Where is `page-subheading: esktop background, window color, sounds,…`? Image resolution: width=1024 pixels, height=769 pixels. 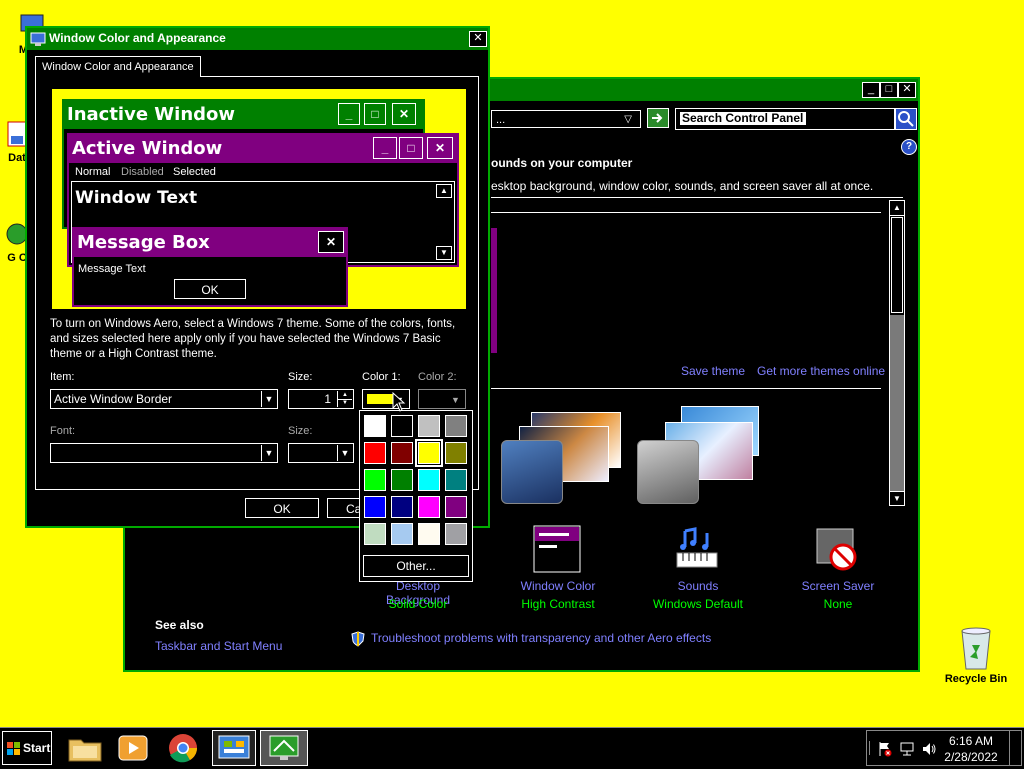 page-subheading: esktop background, window color, sounds,… is located at coordinates (682, 186).